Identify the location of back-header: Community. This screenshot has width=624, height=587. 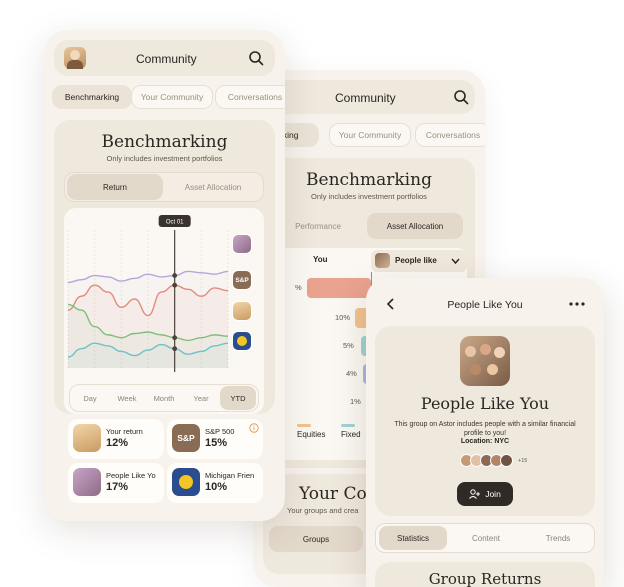
(369, 97).